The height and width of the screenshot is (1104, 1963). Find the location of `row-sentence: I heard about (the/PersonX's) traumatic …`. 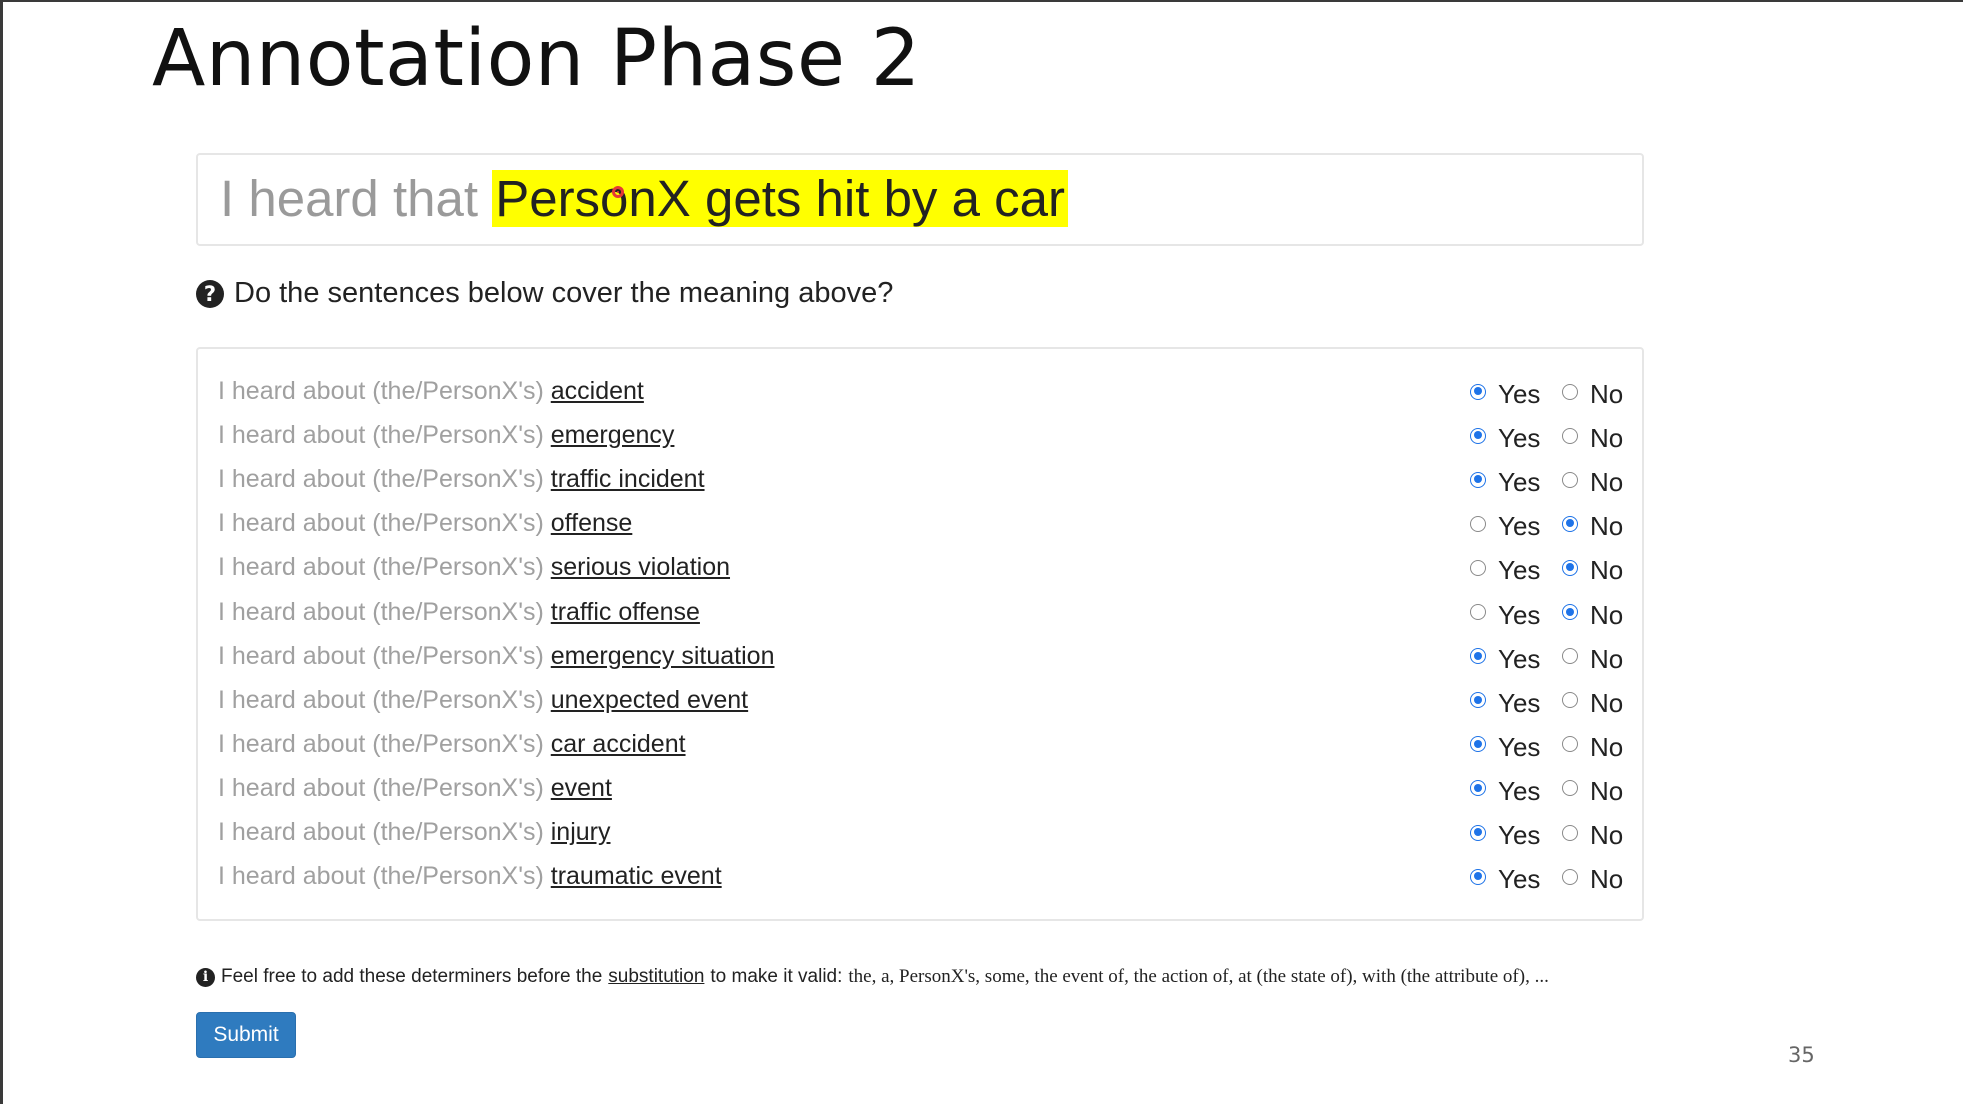

row-sentence: I heard about (the/PersonX's) traumatic … is located at coordinates (470, 876).